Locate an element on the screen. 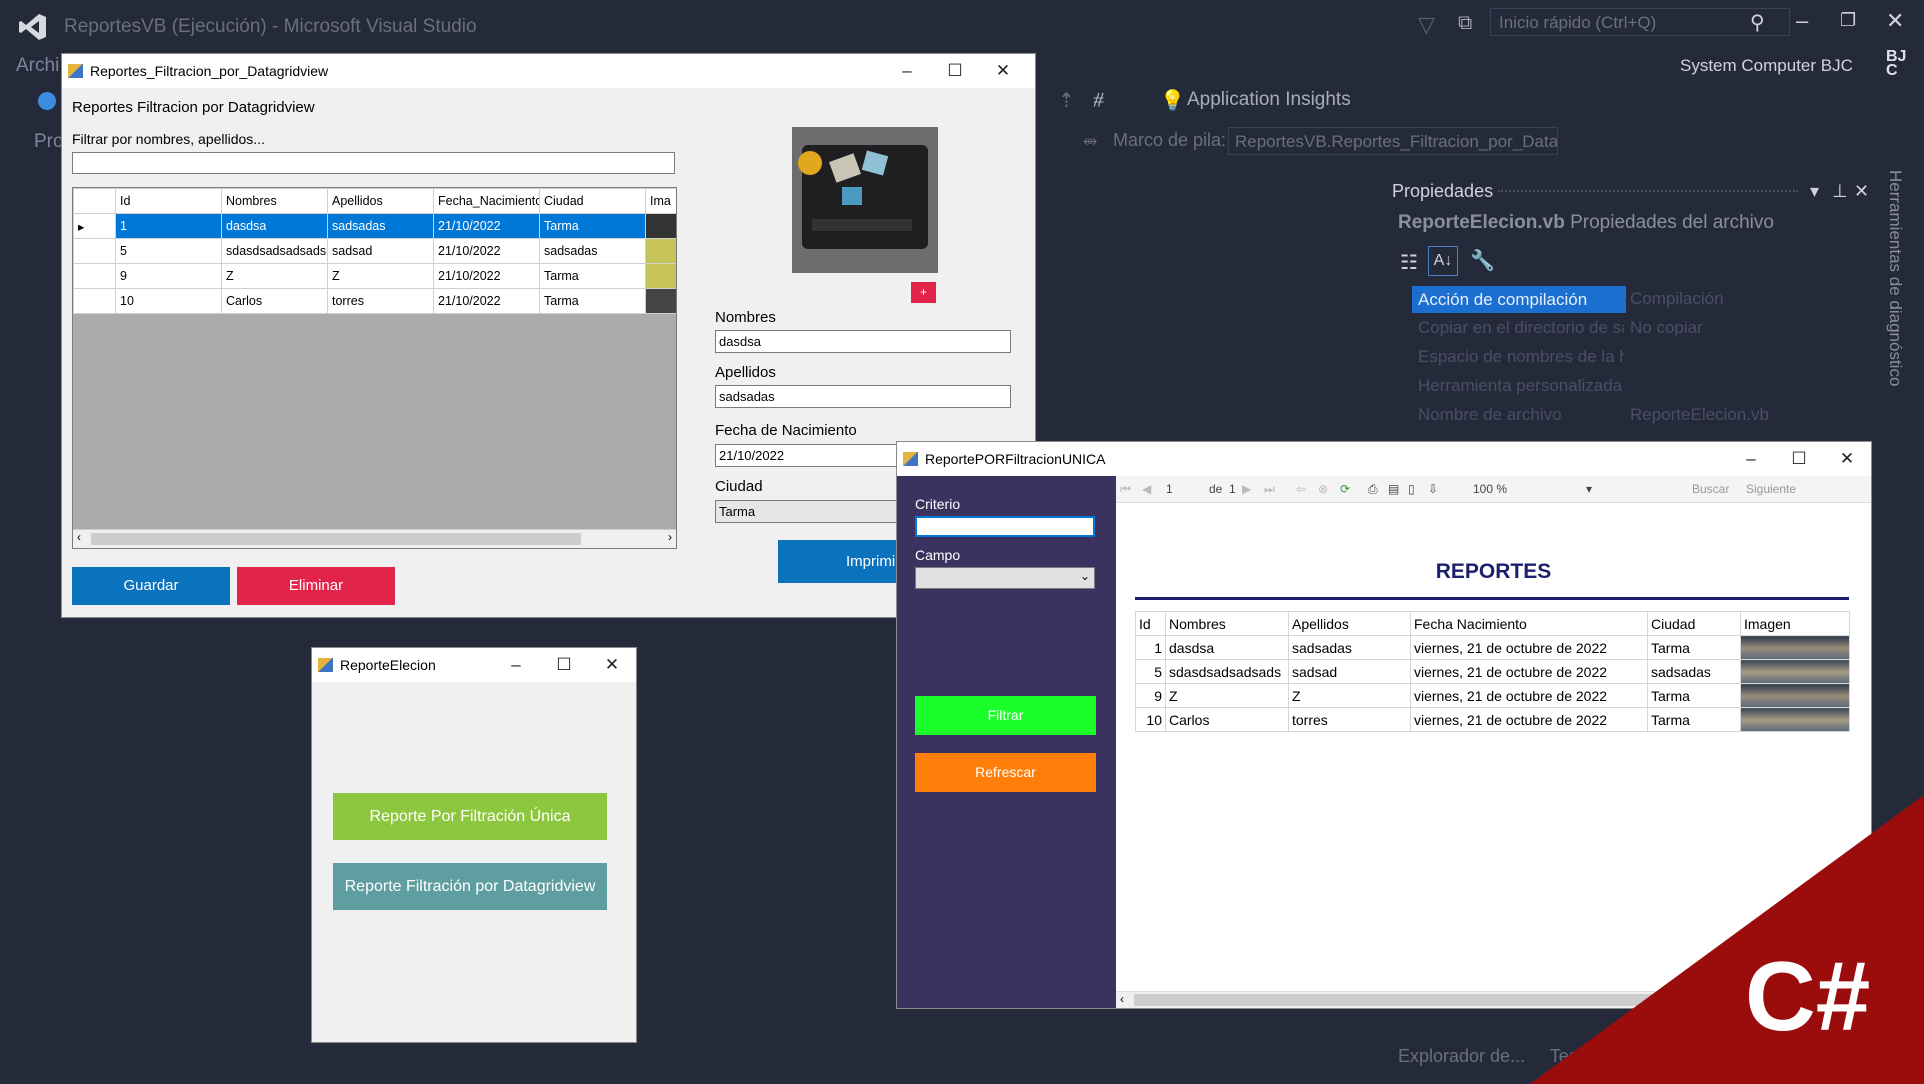 This screenshot has width=1924, height=1084. column-header: Apellidos is located at coordinates (380, 201).